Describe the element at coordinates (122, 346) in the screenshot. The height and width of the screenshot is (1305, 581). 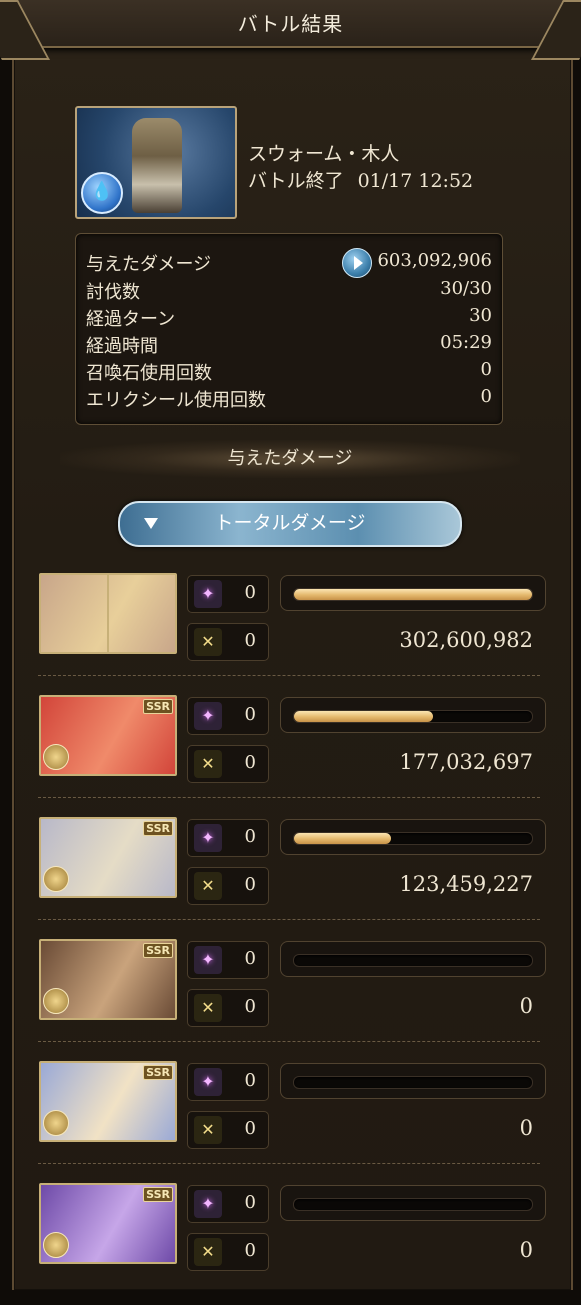
I see `stat-label: 経過時間` at that location.